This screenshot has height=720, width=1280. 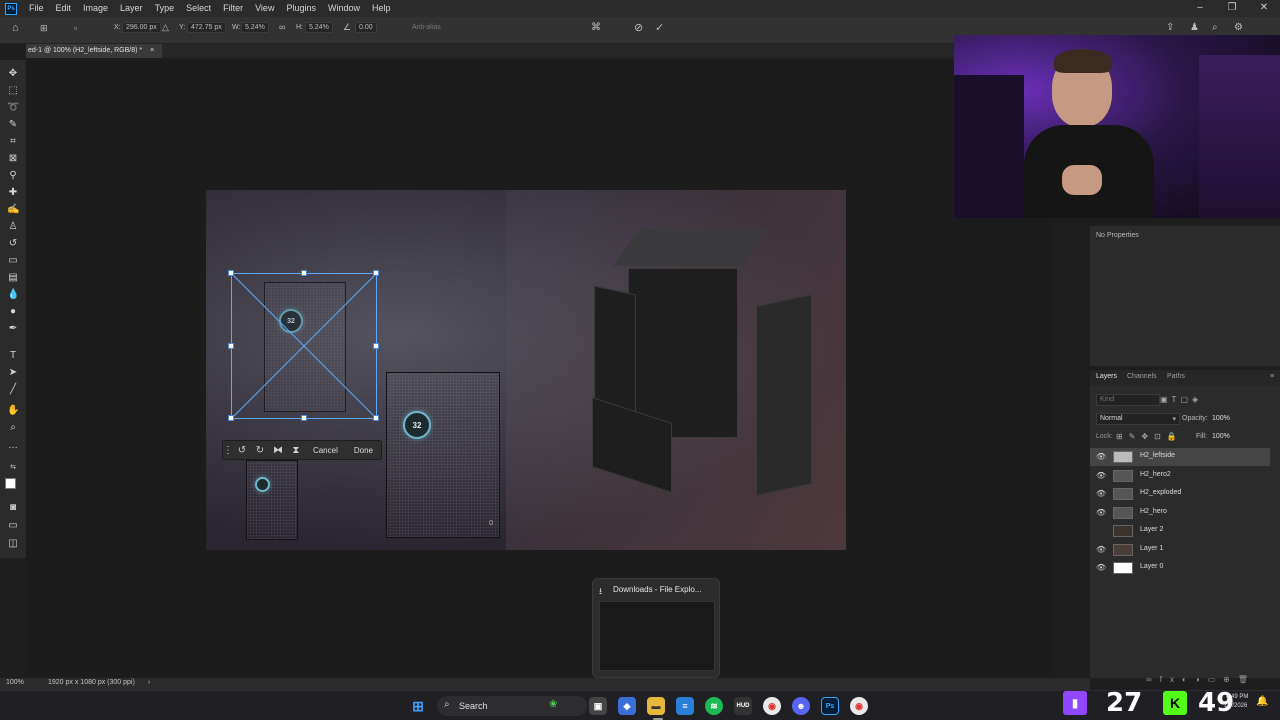 I want to click on menu-view: View, so click(x=264, y=8).